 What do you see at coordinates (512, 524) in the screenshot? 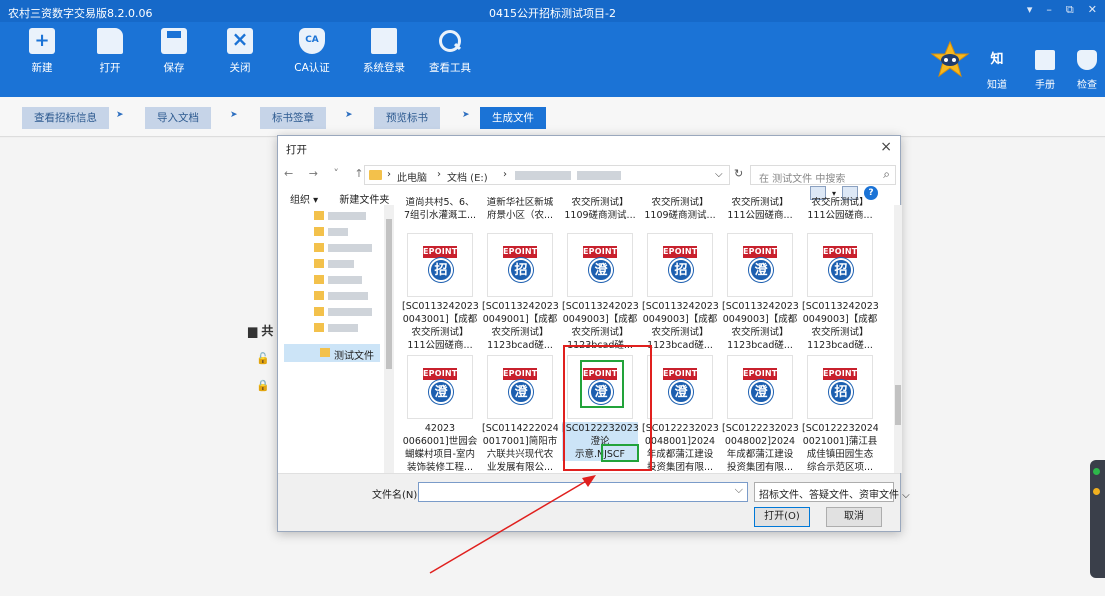
I see `annotation-arrow` at bounding box center [512, 524].